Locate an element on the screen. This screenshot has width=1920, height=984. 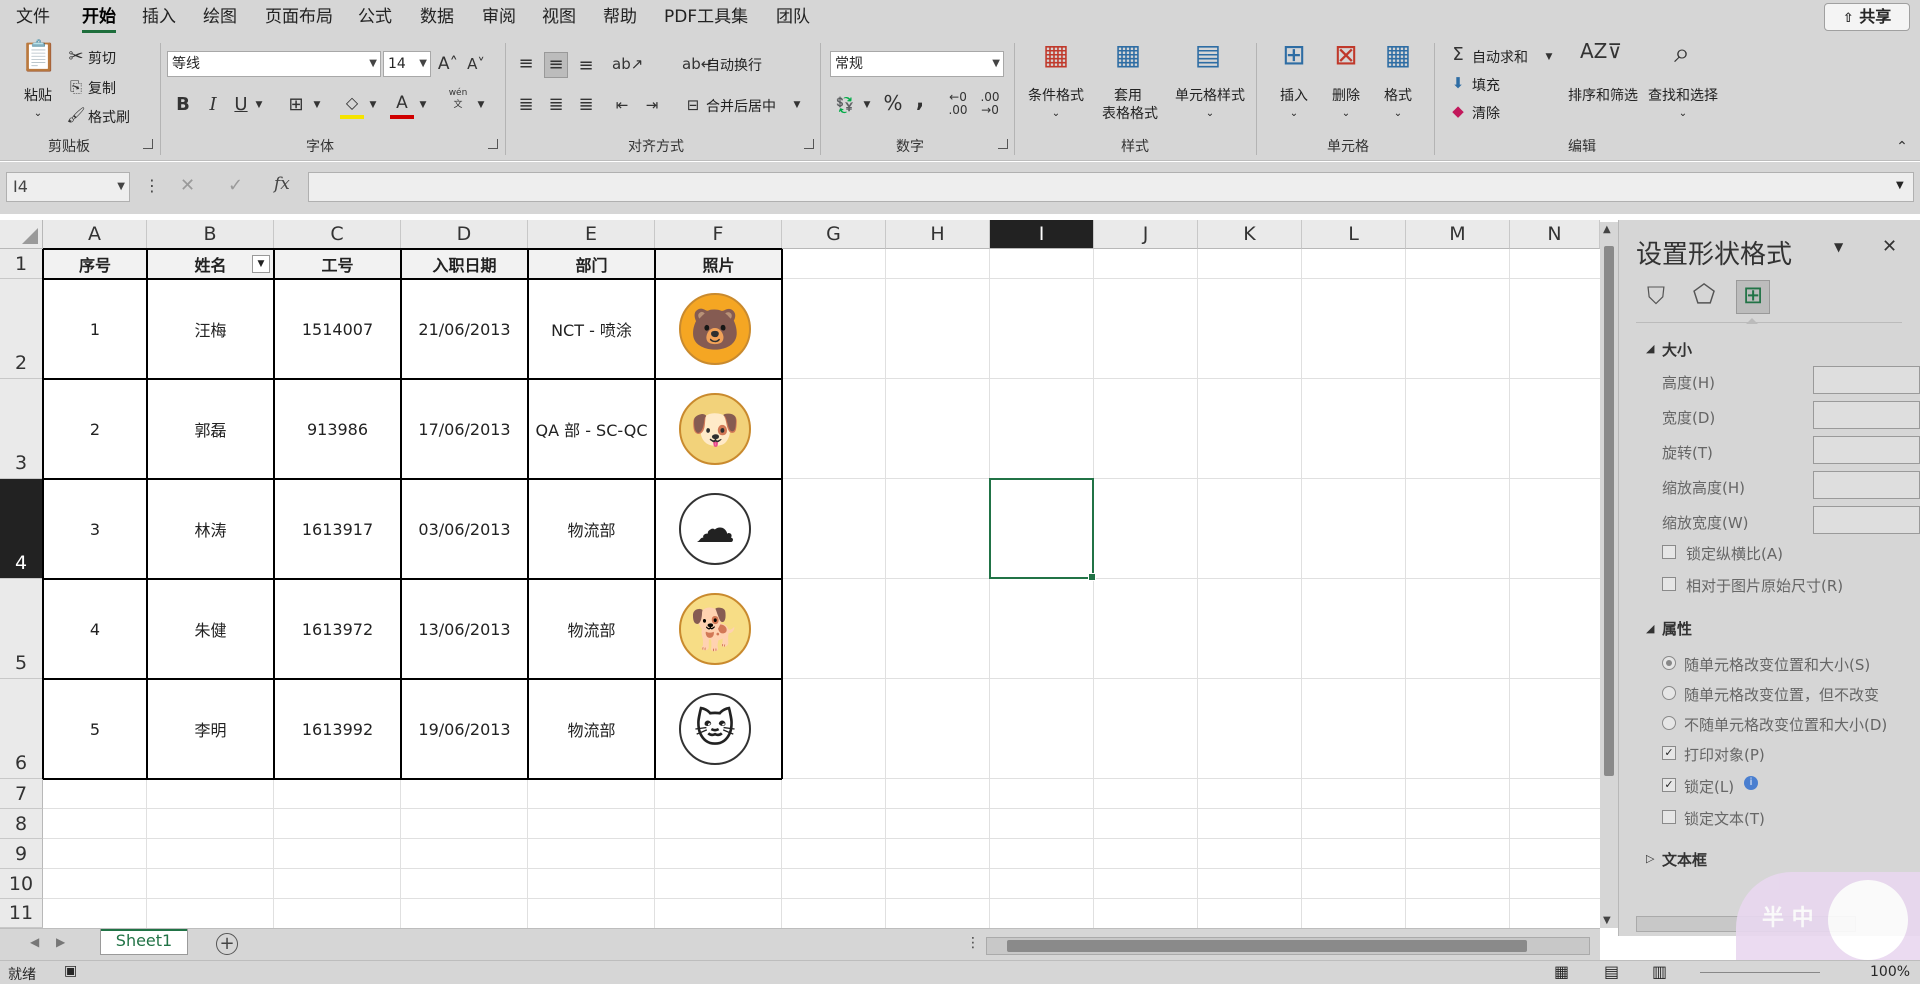
table-header-cell: 部门 is located at coordinates (591, 264).